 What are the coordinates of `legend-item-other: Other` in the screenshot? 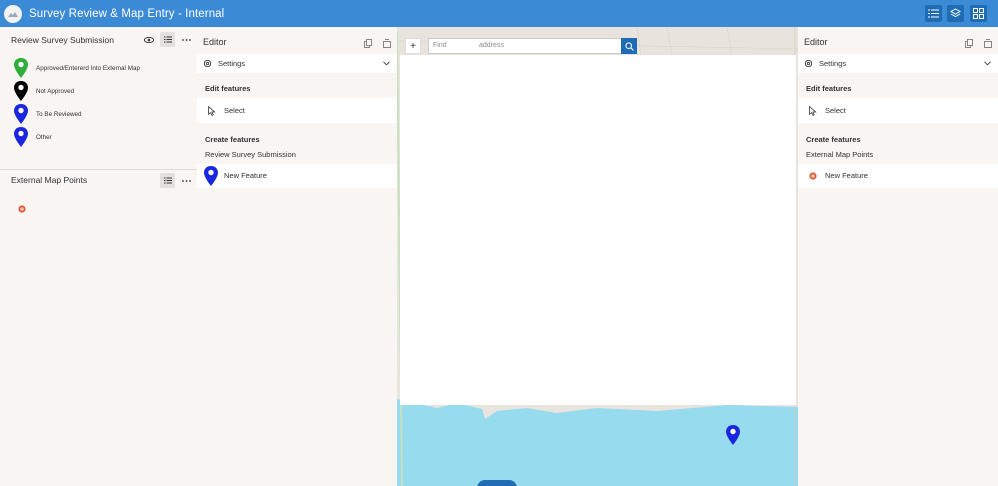 It's located at (33, 137).